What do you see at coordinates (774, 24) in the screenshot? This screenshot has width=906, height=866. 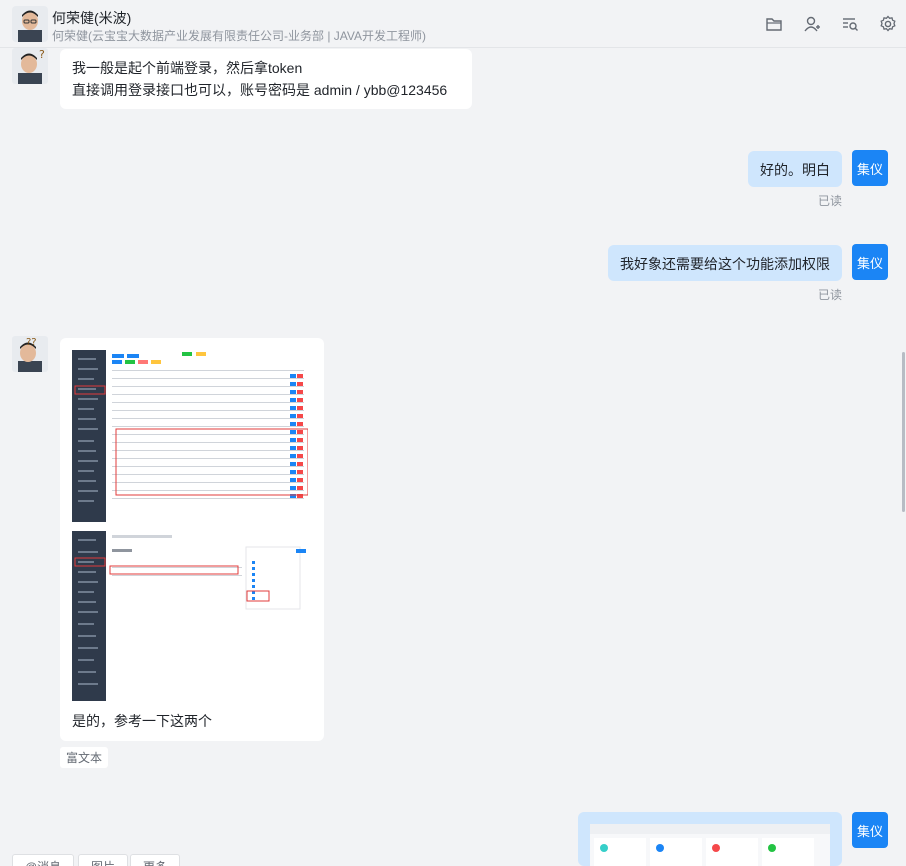 I see `folder-icon` at bounding box center [774, 24].